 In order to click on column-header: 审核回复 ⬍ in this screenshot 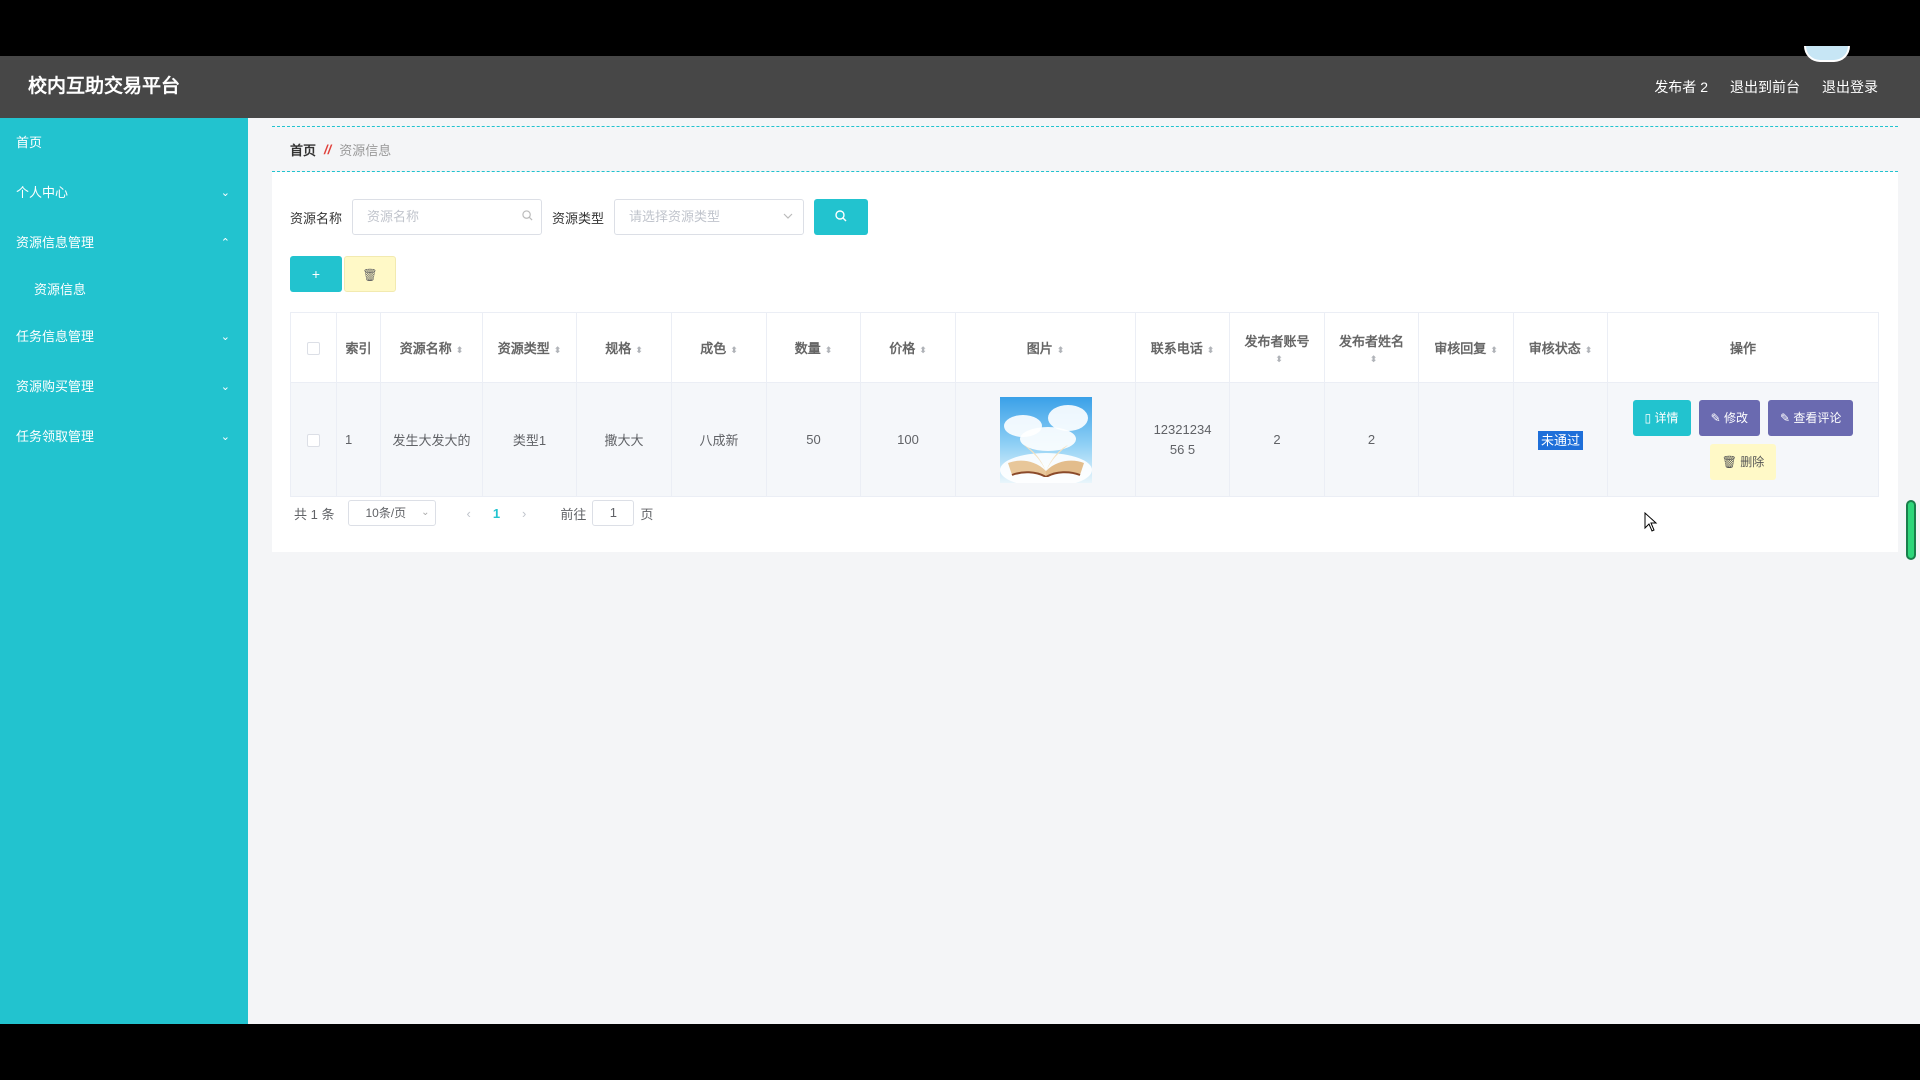, I will do `click(1466, 347)`.